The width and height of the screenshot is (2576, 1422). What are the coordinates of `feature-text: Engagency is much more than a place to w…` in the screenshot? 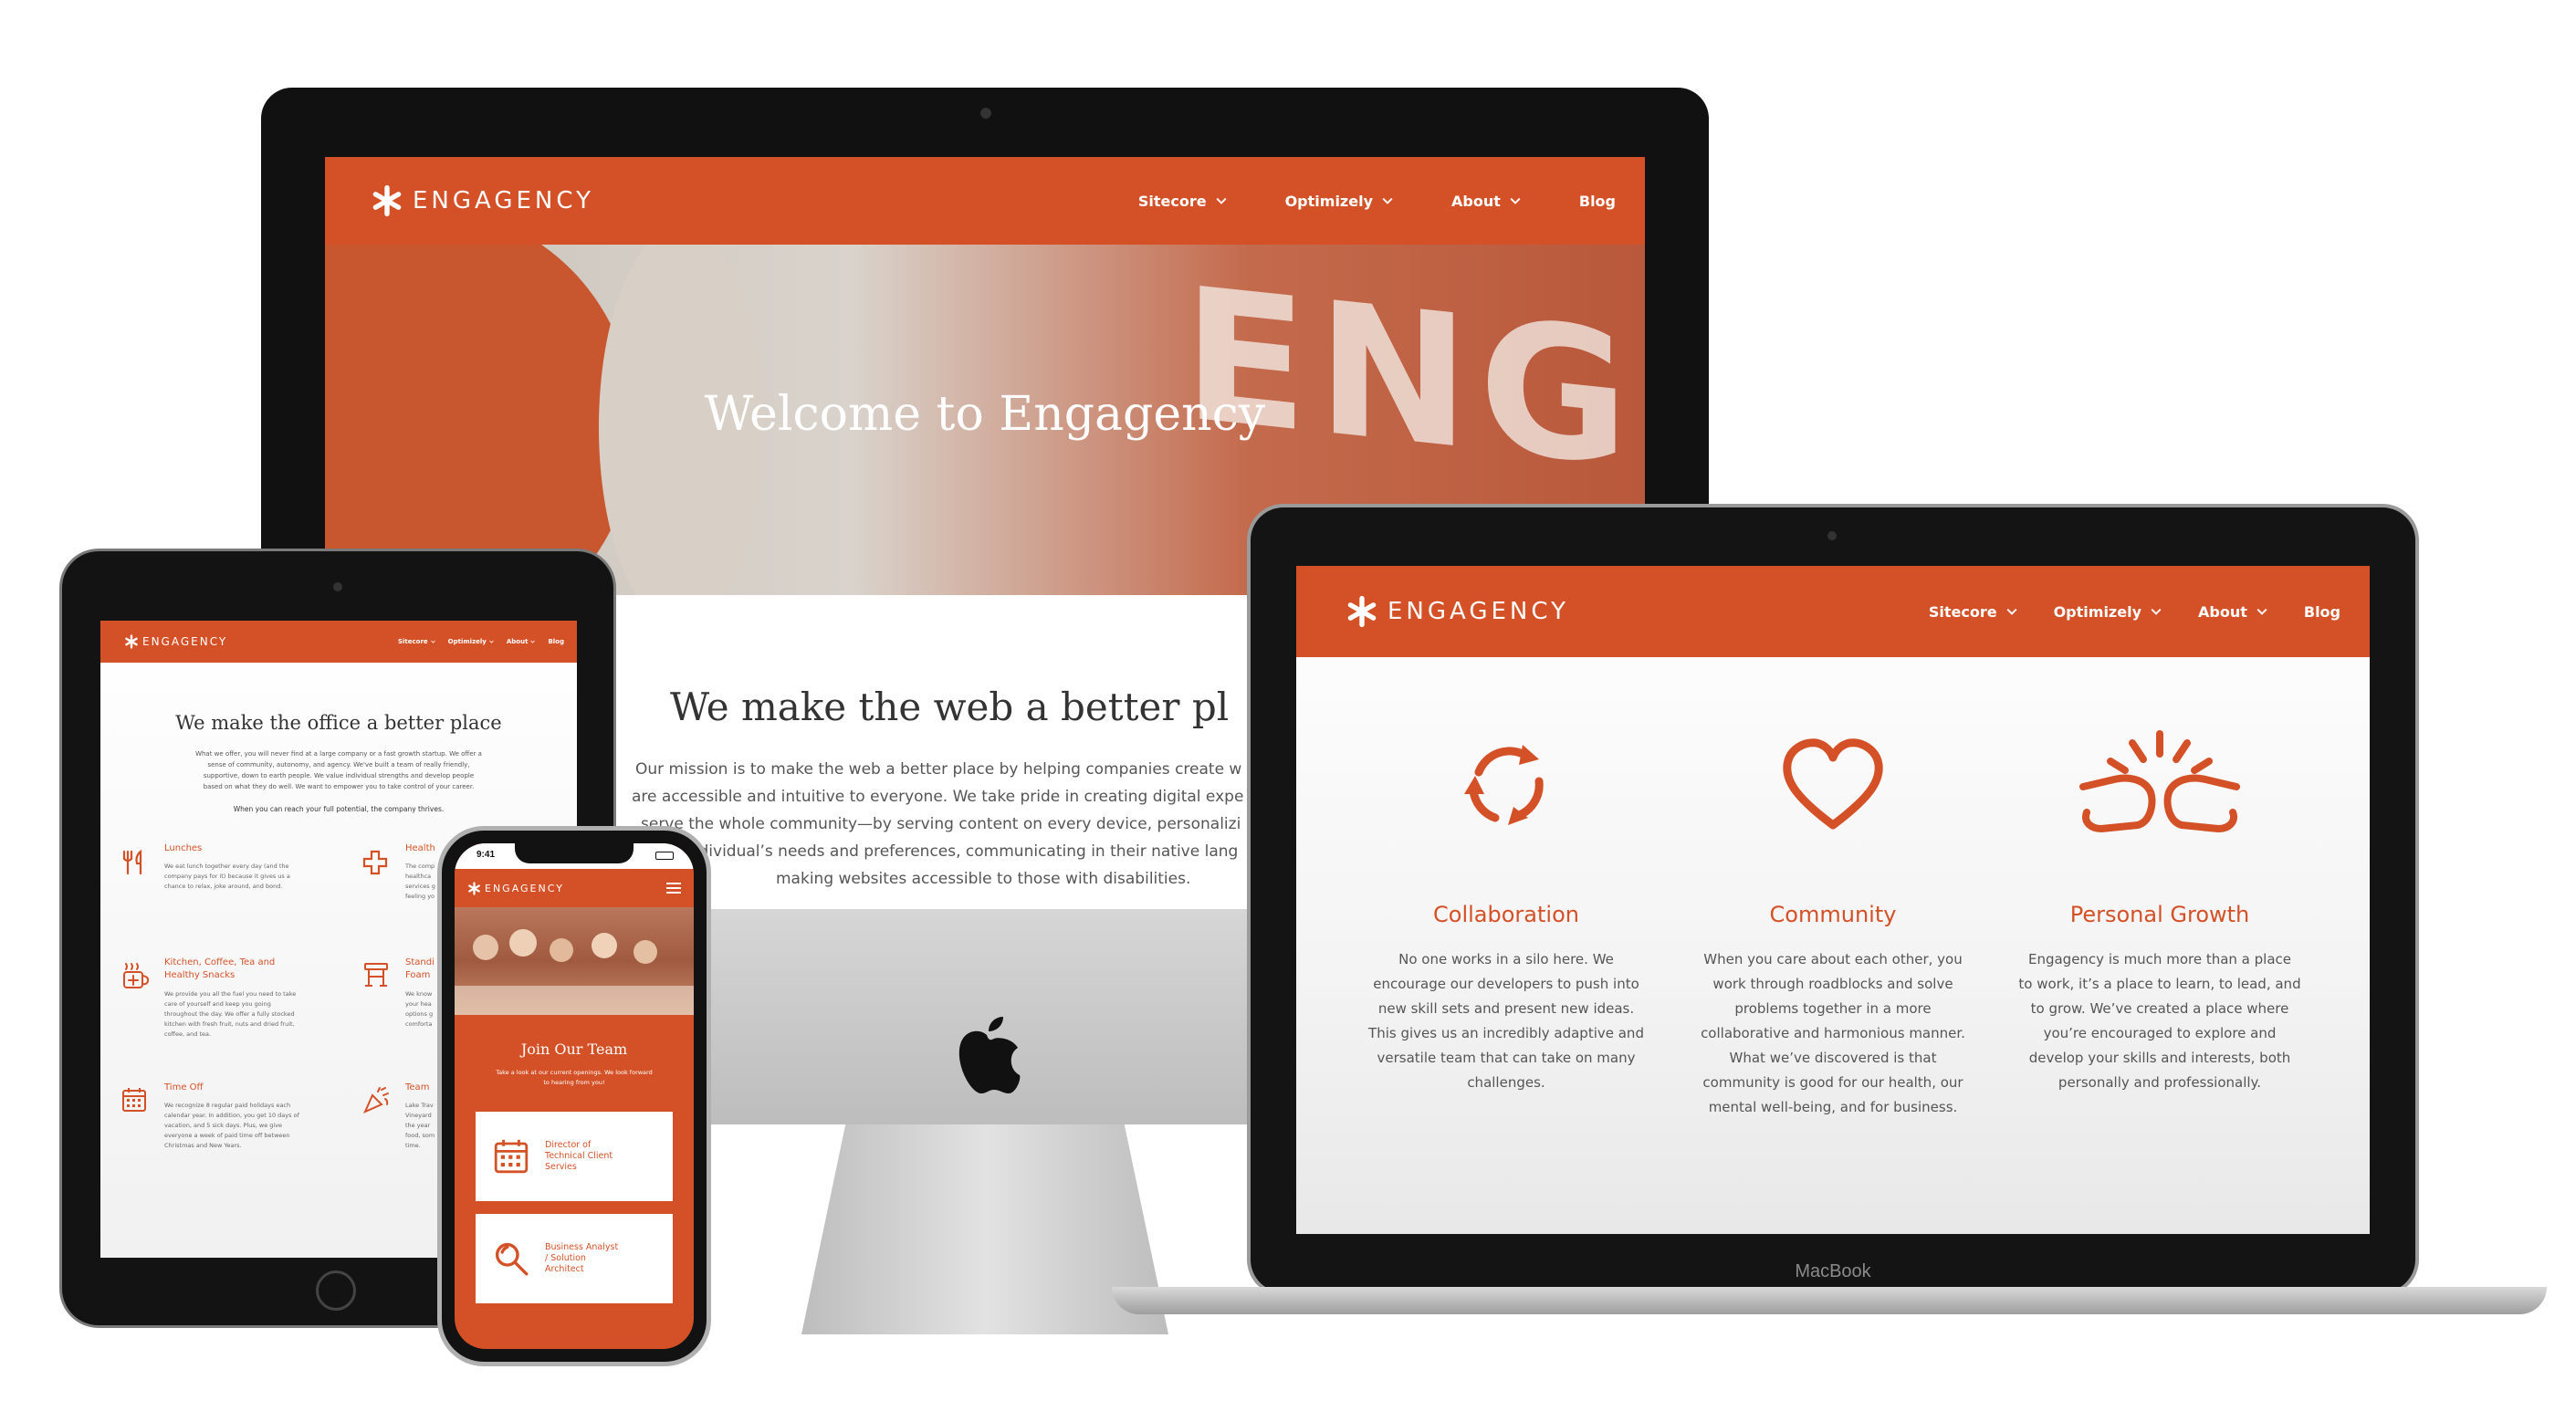 It's located at (2159, 1021).